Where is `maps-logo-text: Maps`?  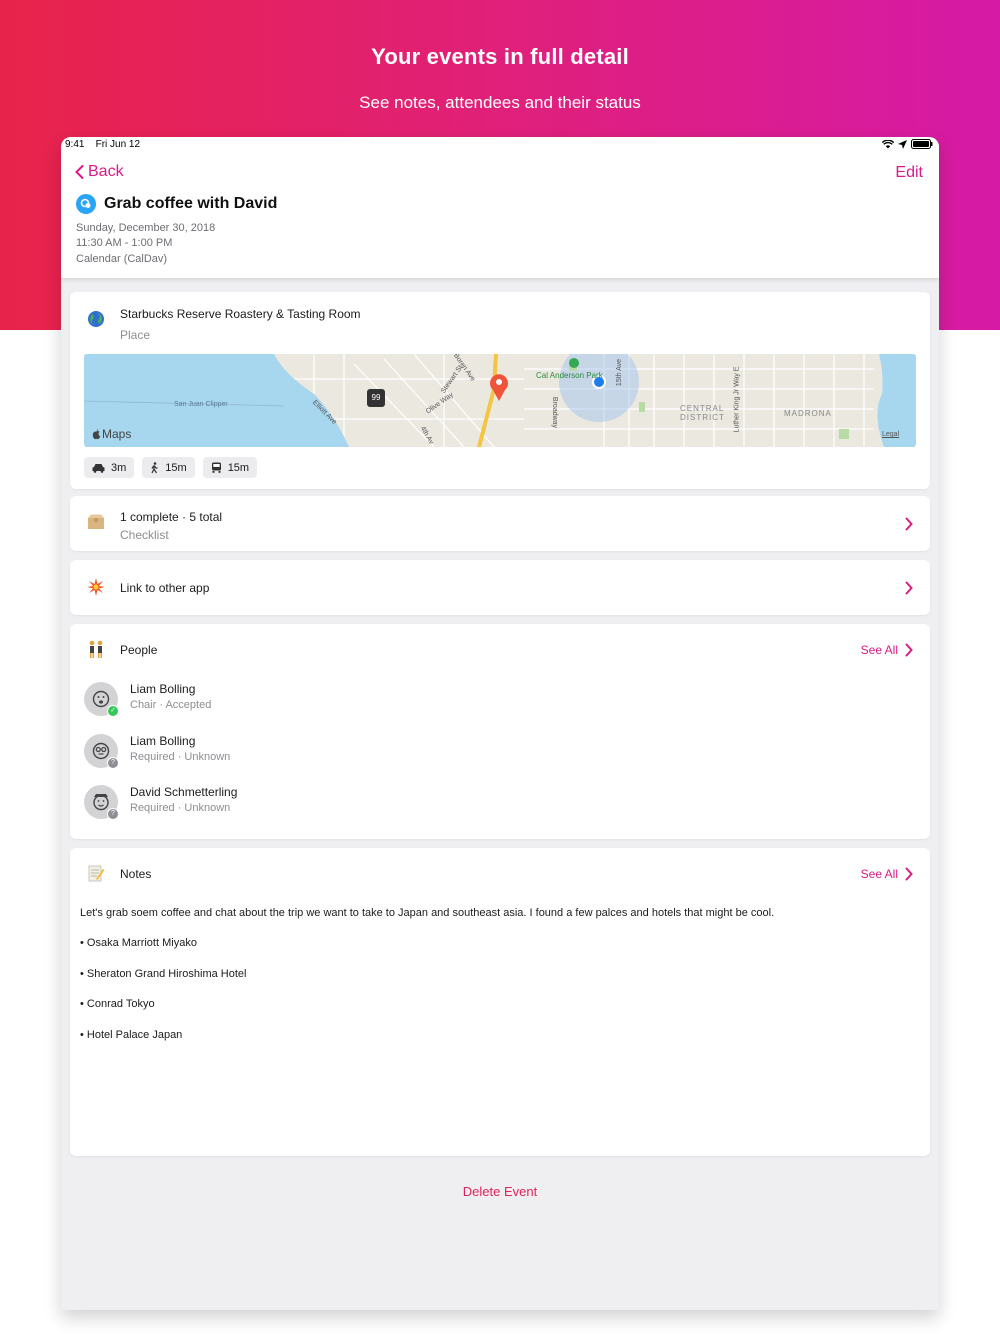 maps-logo-text: Maps is located at coordinates (117, 434).